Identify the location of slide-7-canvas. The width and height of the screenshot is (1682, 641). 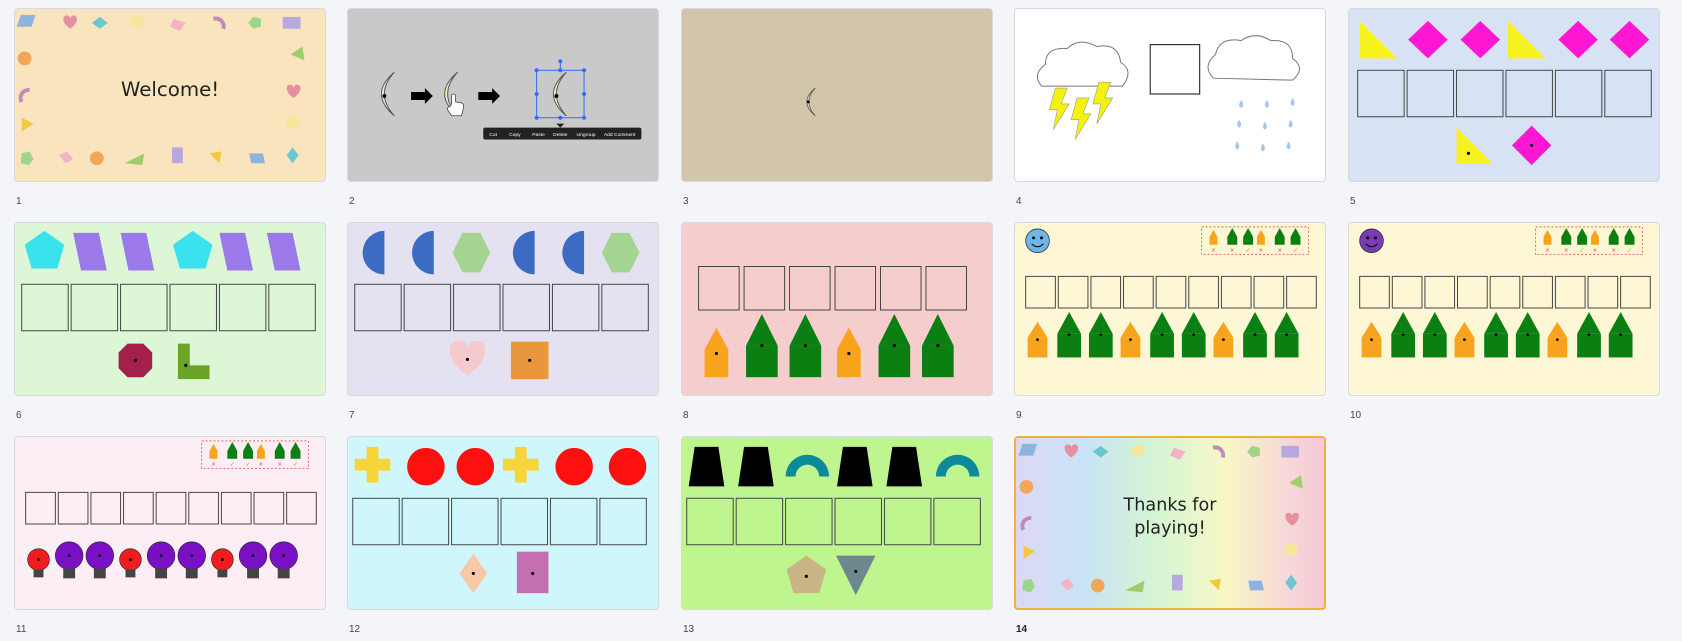
(501, 305).